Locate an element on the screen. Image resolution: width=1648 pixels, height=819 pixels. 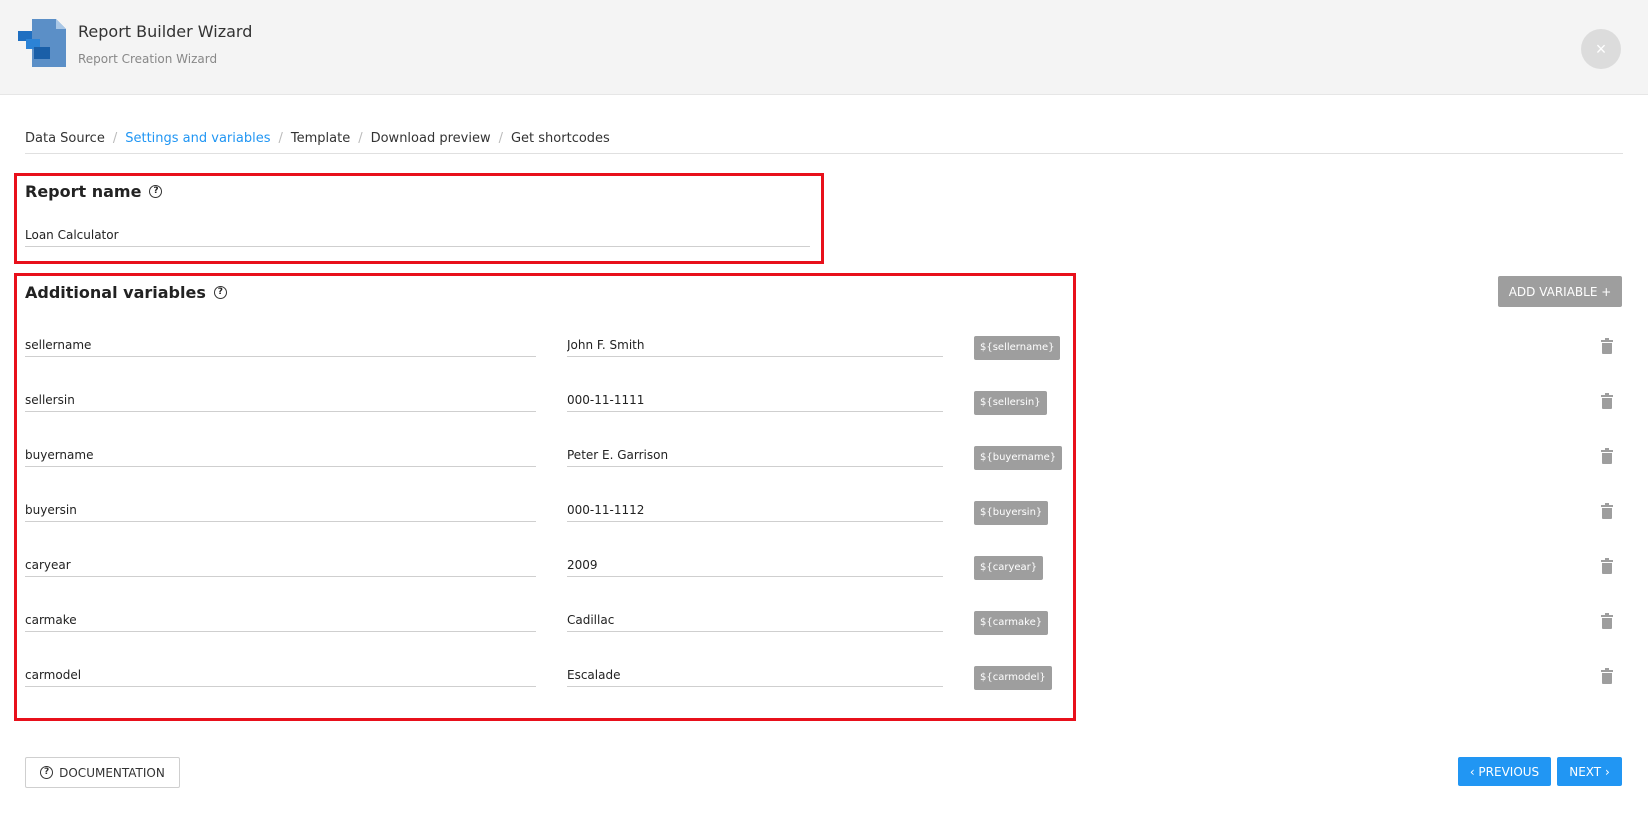
report-name-heading: Report name ? is located at coordinates (94, 191).